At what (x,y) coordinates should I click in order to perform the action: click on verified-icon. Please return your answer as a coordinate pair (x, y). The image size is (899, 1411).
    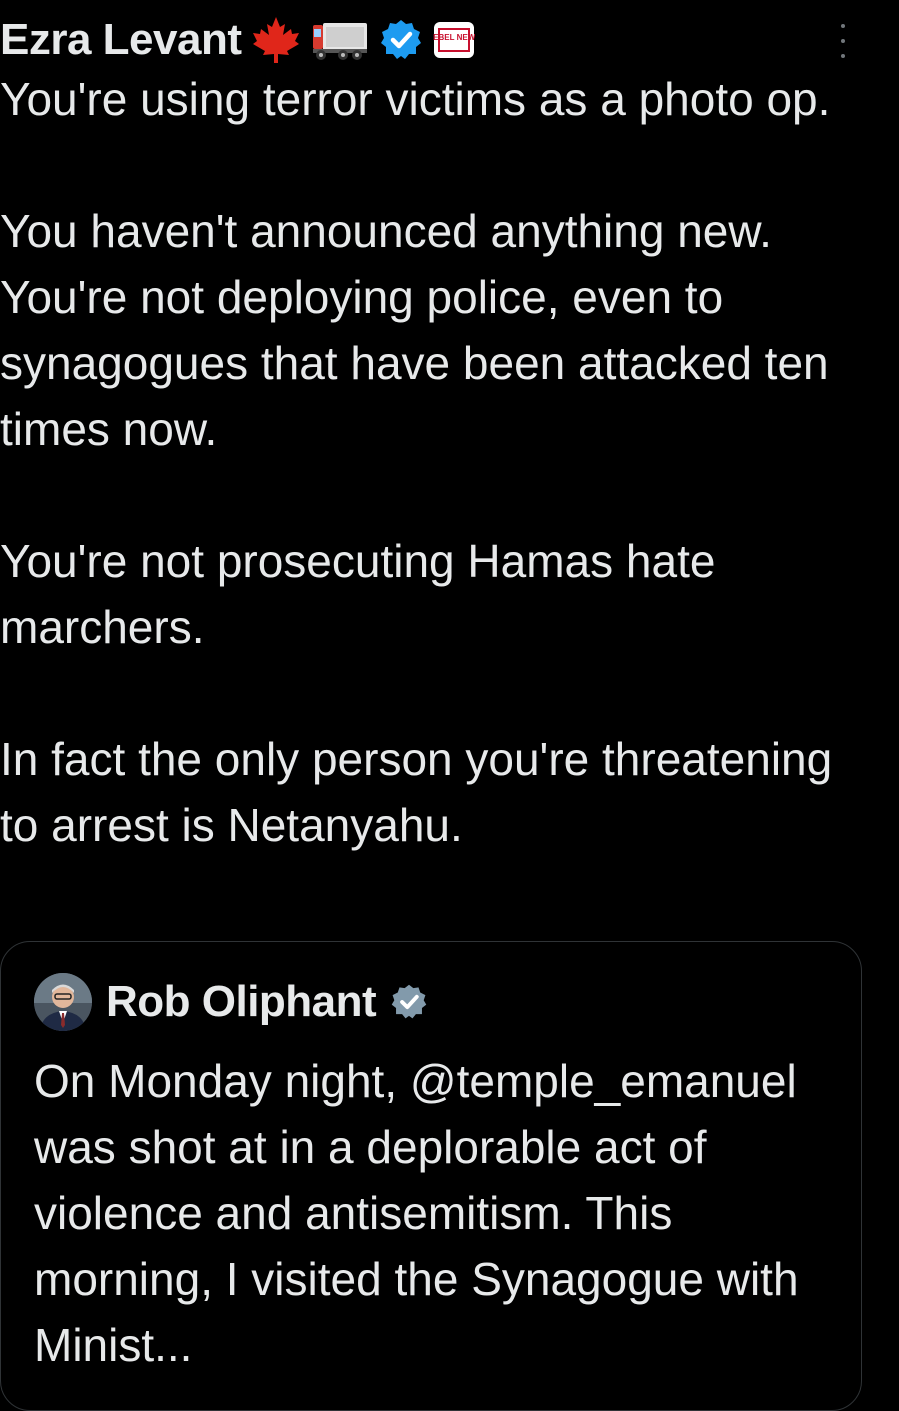
    Looking at the image, I should click on (401, 40).